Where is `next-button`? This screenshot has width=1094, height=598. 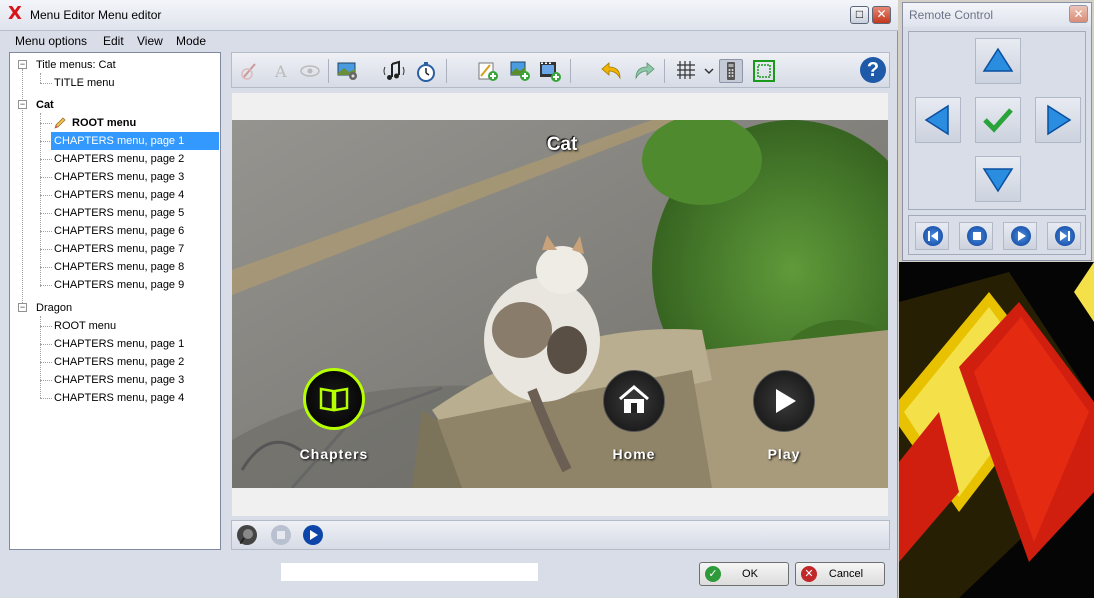
next-button is located at coordinates (1064, 236).